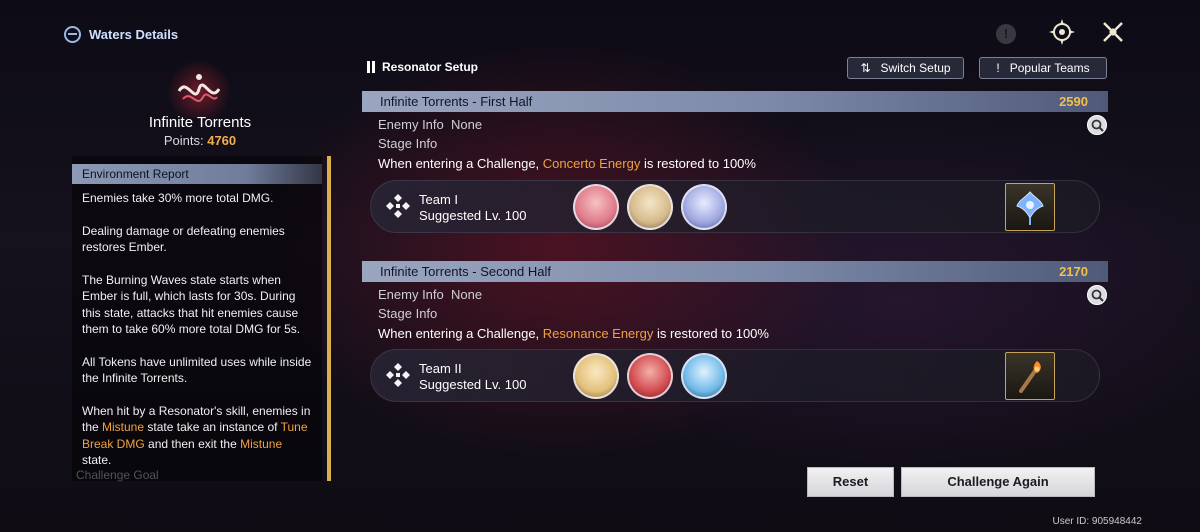  What do you see at coordinates (456, 101) in the screenshot?
I see `half-title: Infinite Torrents - First Half` at bounding box center [456, 101].